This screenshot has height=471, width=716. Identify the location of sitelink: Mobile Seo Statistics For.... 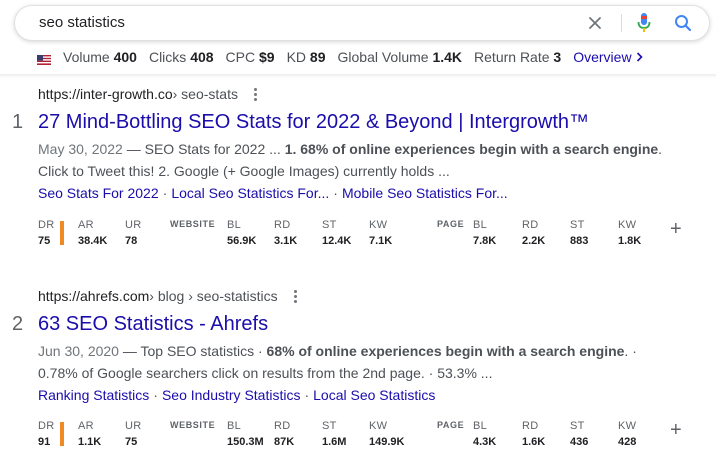
(425, 193).